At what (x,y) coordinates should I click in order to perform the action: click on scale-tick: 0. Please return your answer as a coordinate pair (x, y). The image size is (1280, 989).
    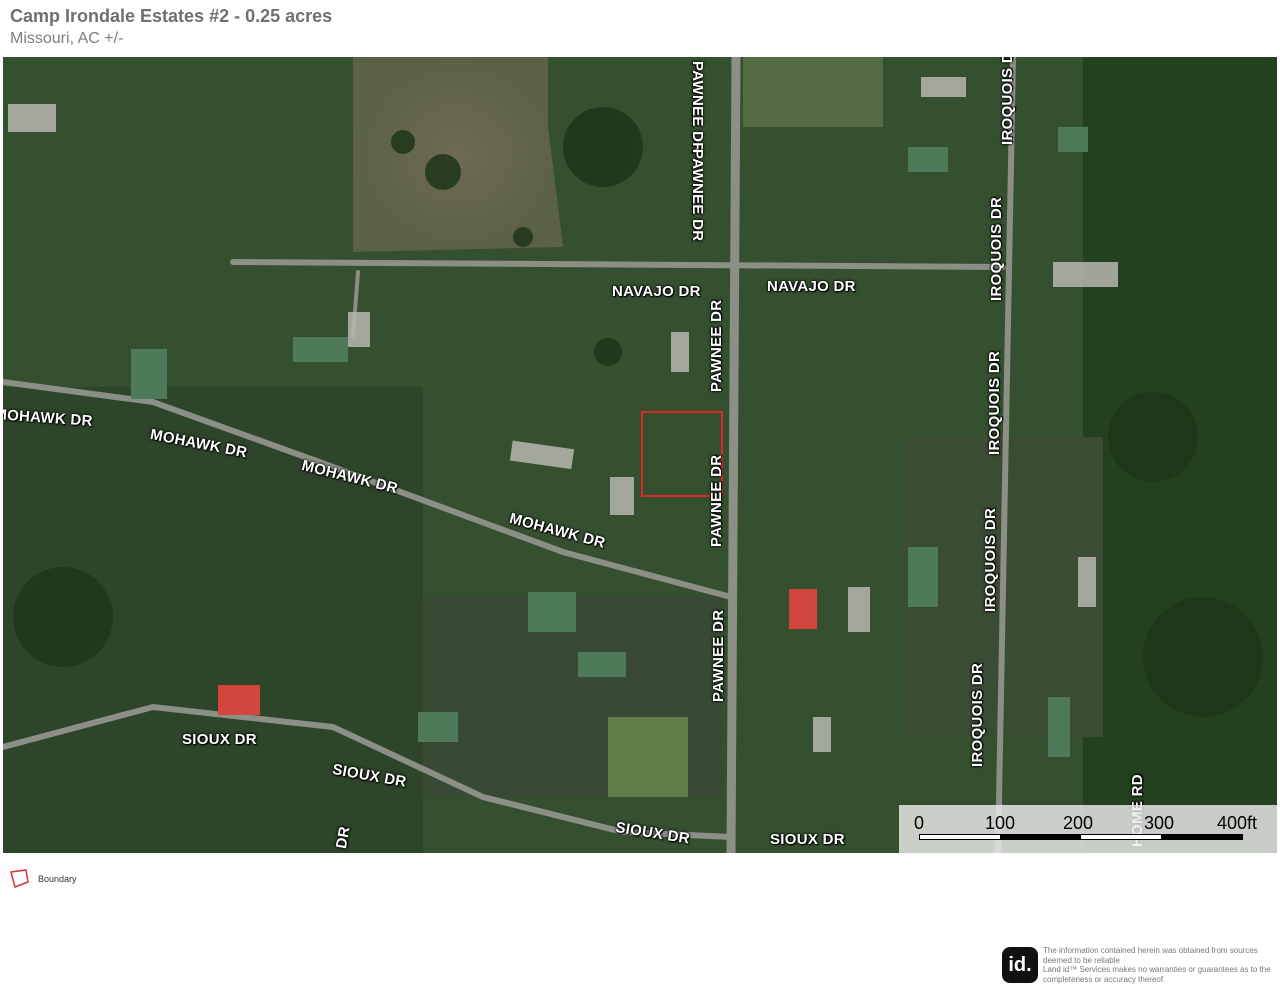
    Looking at the image, I should click on (919, 823).